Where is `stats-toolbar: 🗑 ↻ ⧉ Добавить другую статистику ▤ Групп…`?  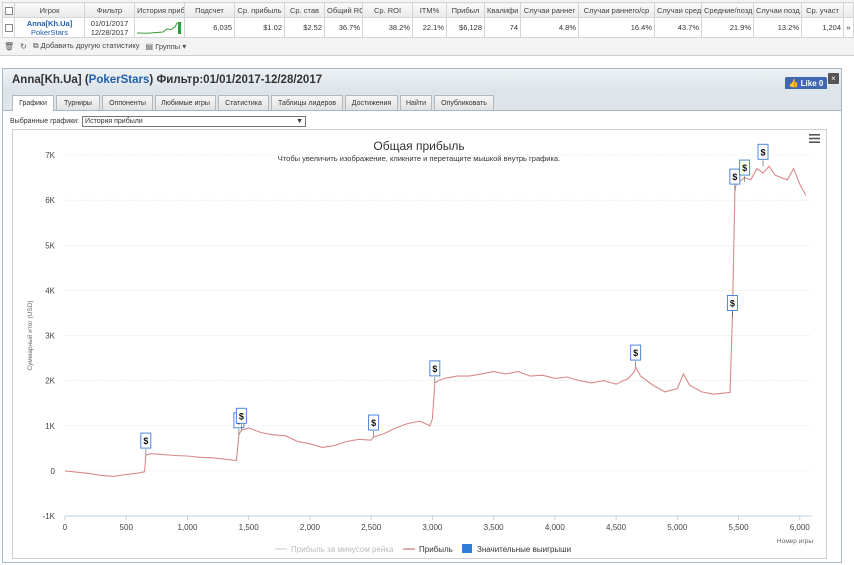
stats-toolbar: 🗑 ↻ ⧉ Добавить другую статистику ▤ Групп… is located at coordinates (95, 46).